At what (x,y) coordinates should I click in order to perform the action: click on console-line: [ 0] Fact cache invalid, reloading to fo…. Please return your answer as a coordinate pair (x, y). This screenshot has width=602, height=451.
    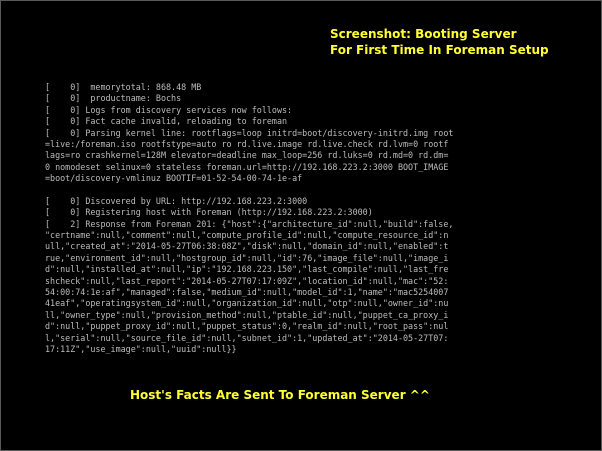
    Looking at the image, I should click on (166, 121).